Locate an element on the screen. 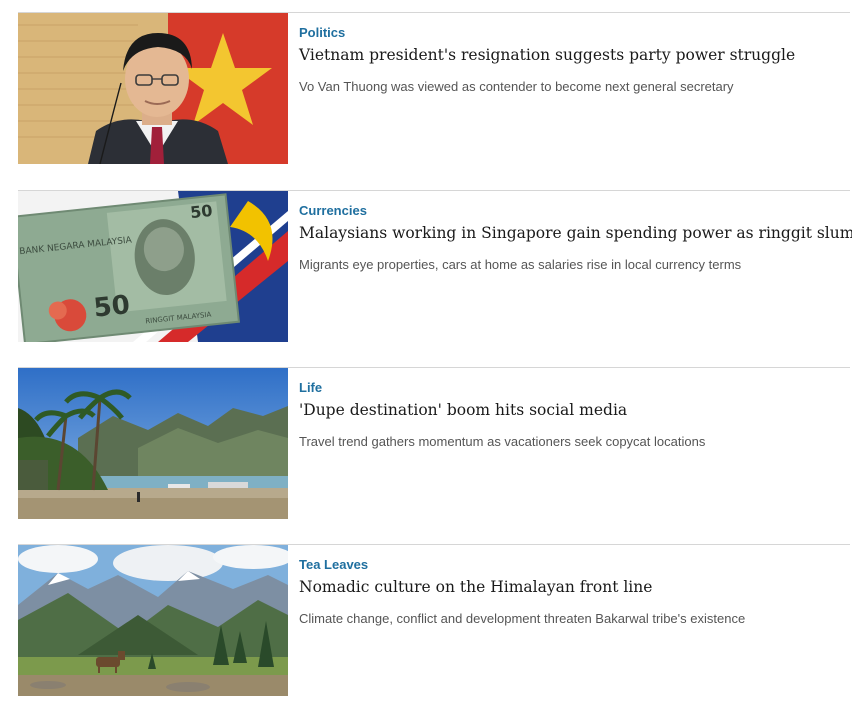 Image resolution: width=852 pixels, height=717 pixels. portrait-photo-image is located at coordinates (153, 88).